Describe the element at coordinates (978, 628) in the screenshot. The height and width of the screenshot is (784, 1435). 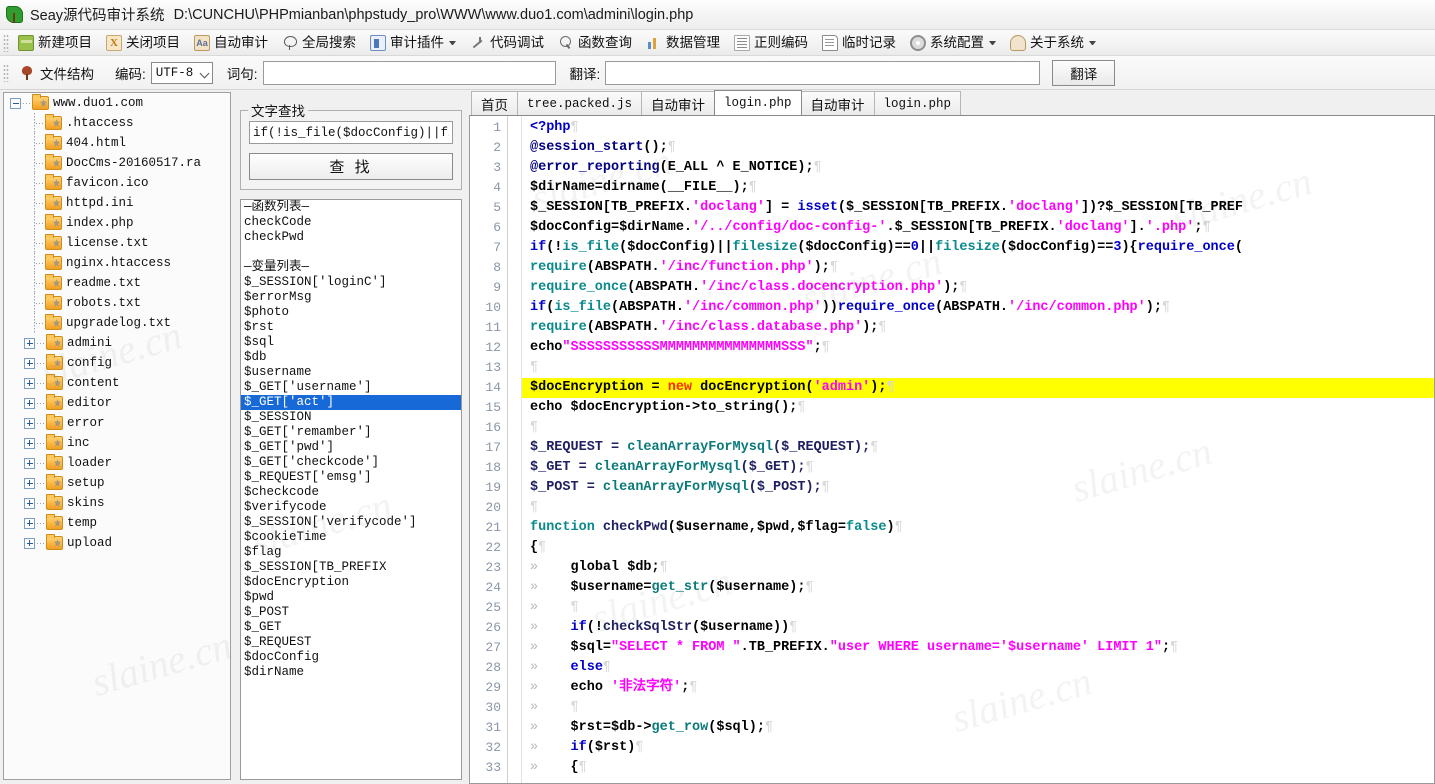
I see `code-line: » if(!checkSqlStr($username))¶` at that location.